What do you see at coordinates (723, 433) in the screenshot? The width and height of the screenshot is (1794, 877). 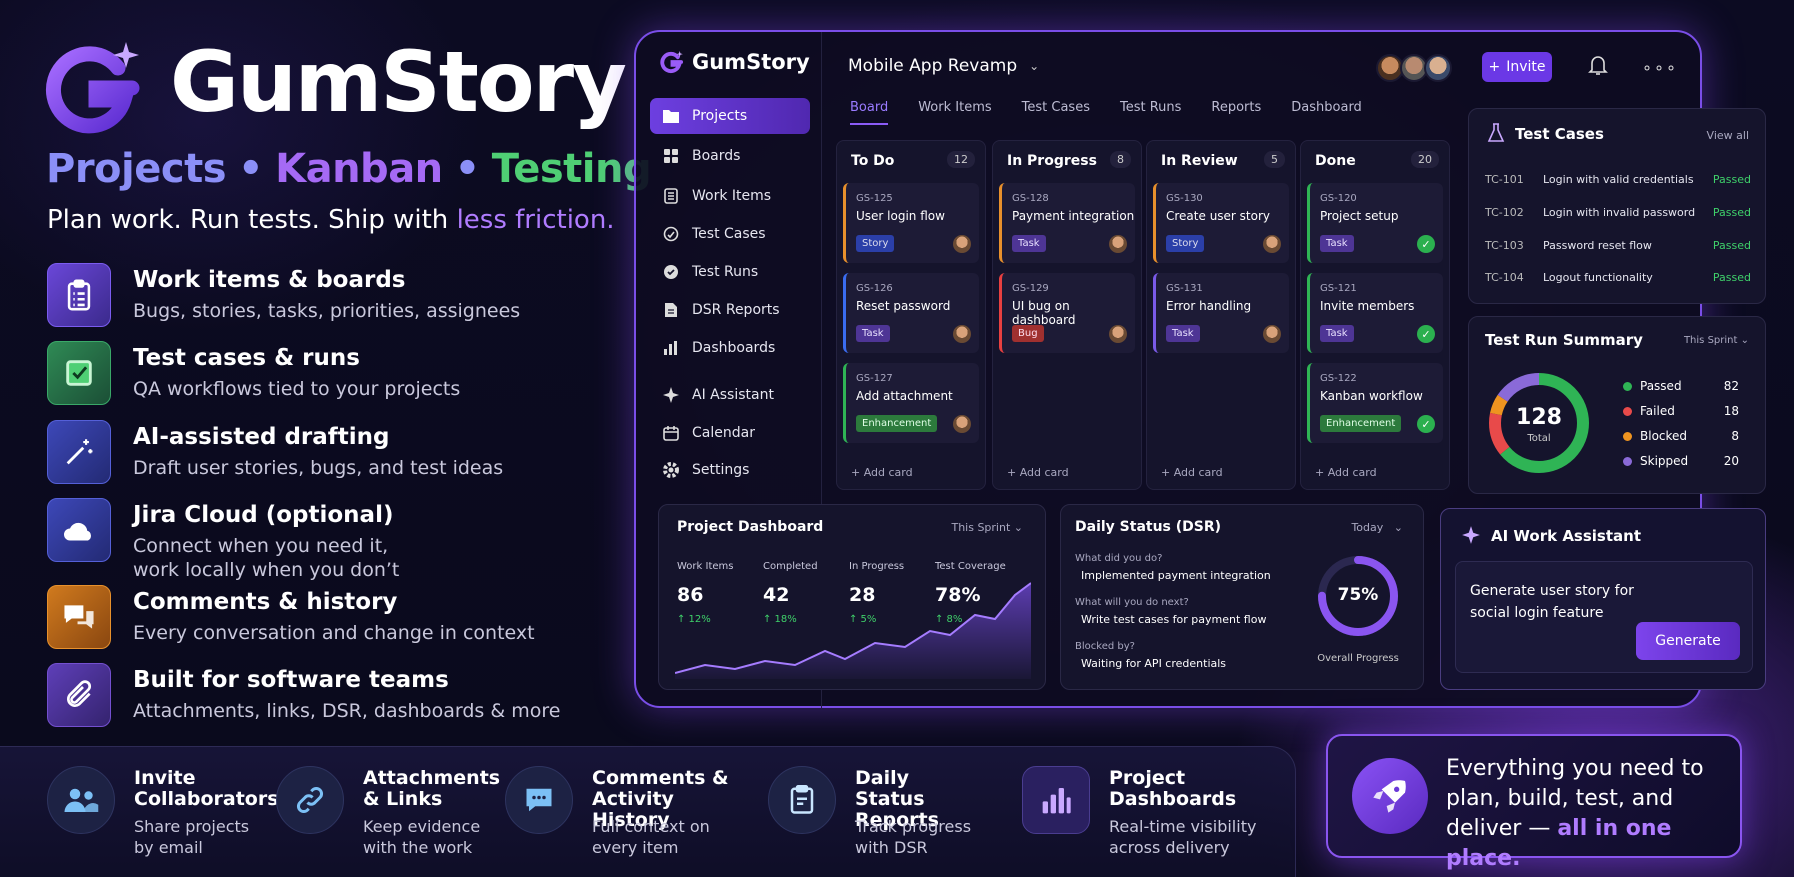 I see `sidebar-item-label: Calendar` at bounding box center [723, 433].